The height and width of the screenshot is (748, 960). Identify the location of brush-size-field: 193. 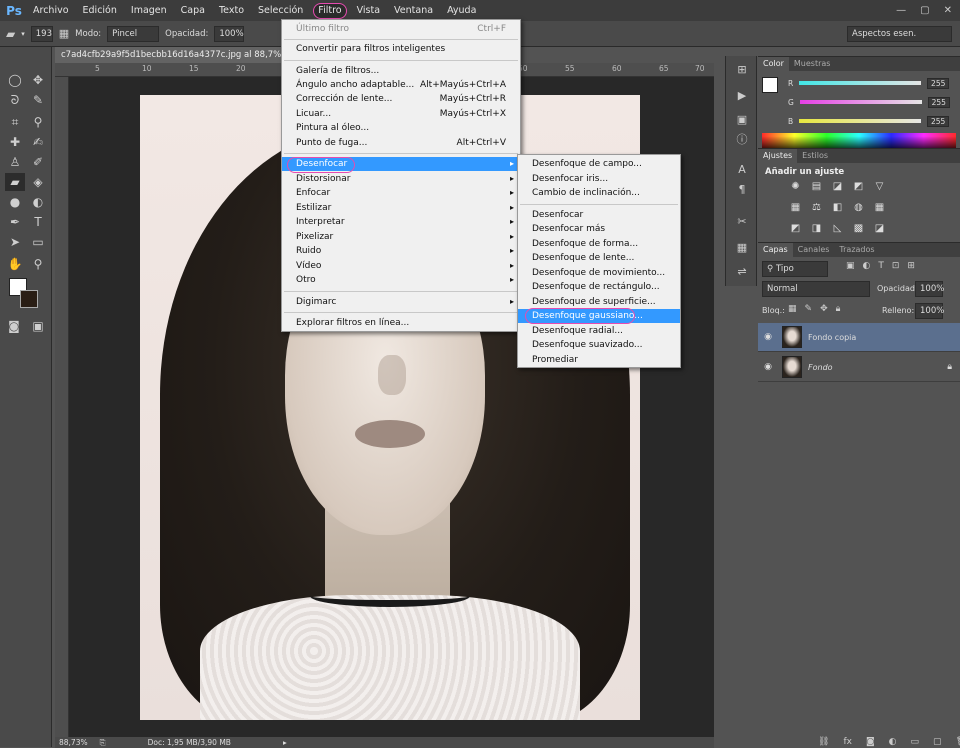
(41, 33).